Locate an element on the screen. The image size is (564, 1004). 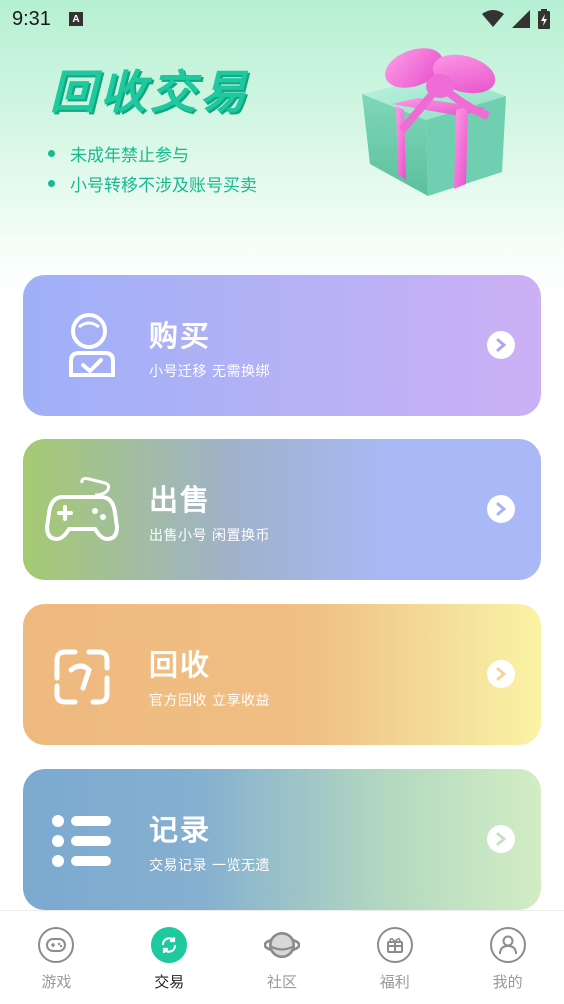
sell-card: 出售 出售小号 闲置换币 is located at coordinates (282, 509).